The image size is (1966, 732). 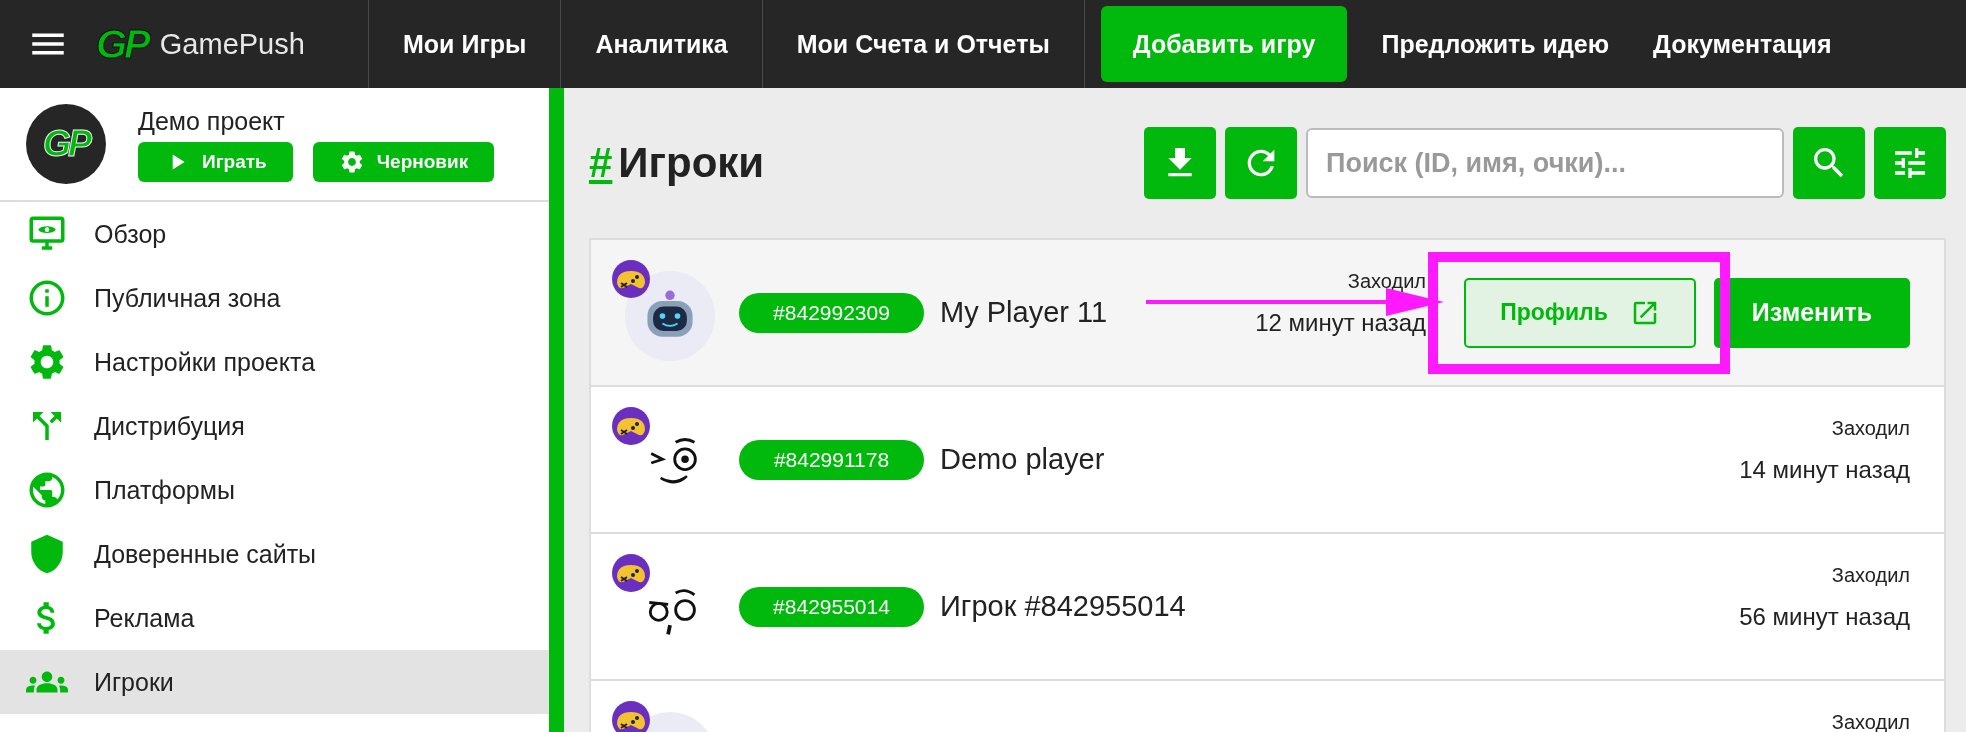 What do you see at coordinates (601, 163) in the screenshot?
I see `hash-mark: #` at bounding box center [601, 163].